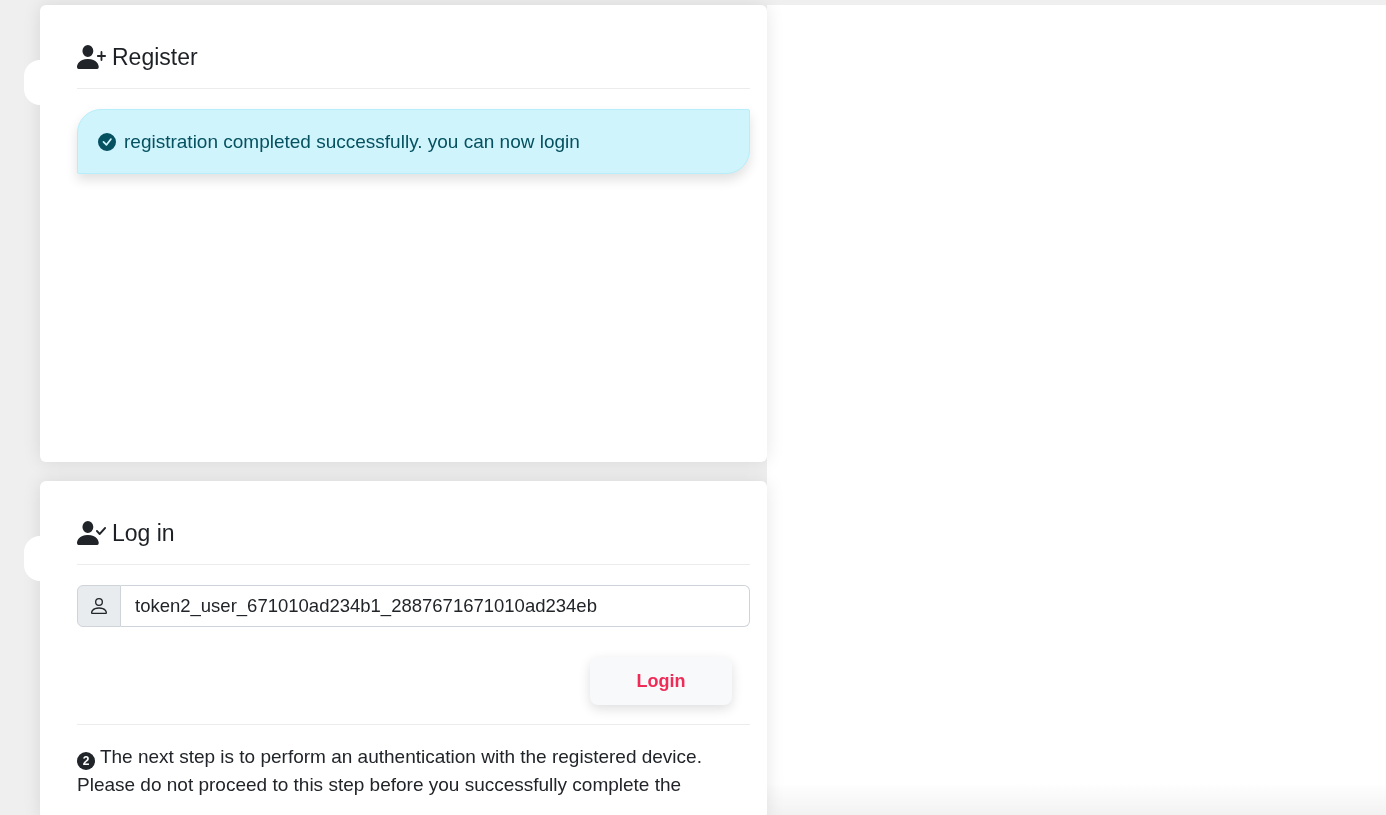 The image size is (1386, 815). Describe the element at coordinates (155, 57) in the screenshot. I see `card-title: Register` at that location.